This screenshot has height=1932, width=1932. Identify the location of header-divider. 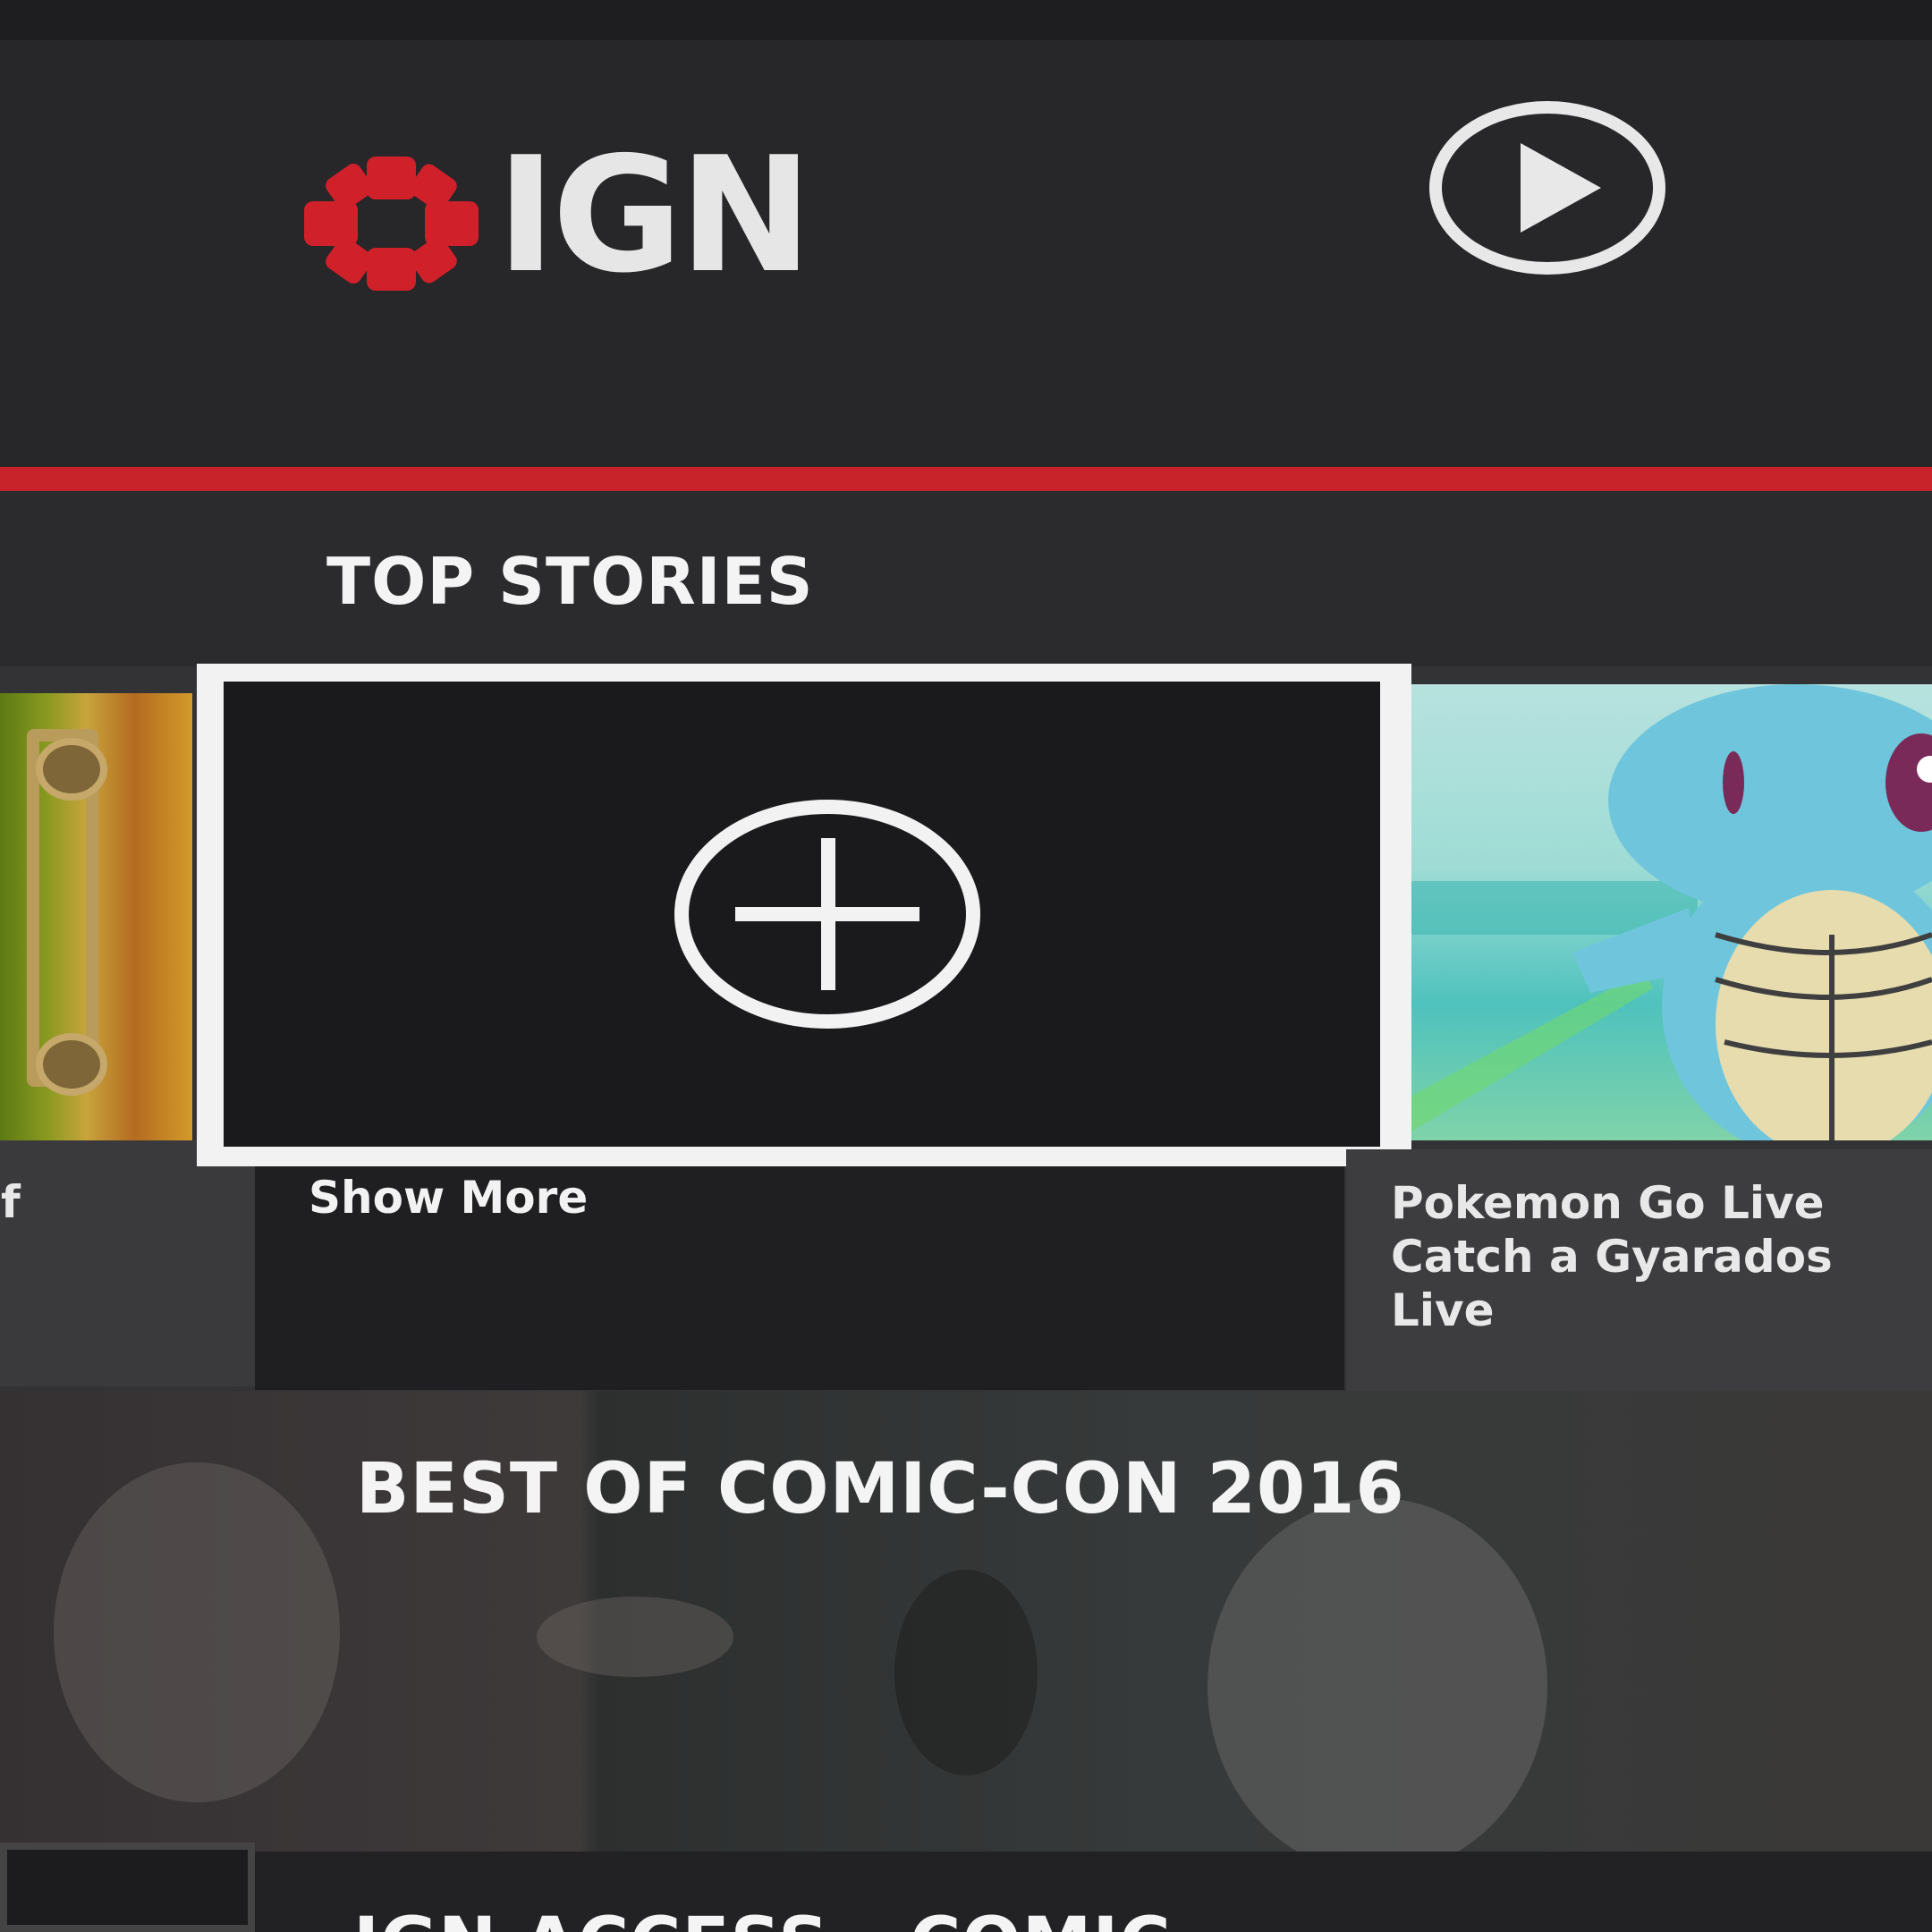
(966, 479).